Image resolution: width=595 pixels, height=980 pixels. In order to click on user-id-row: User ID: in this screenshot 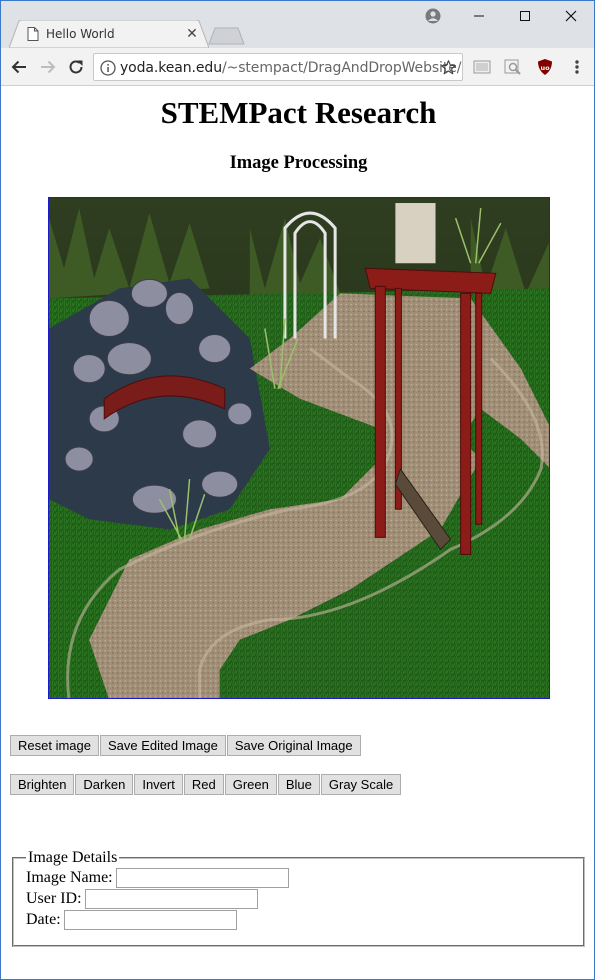, I will do `click(298, 898)`.